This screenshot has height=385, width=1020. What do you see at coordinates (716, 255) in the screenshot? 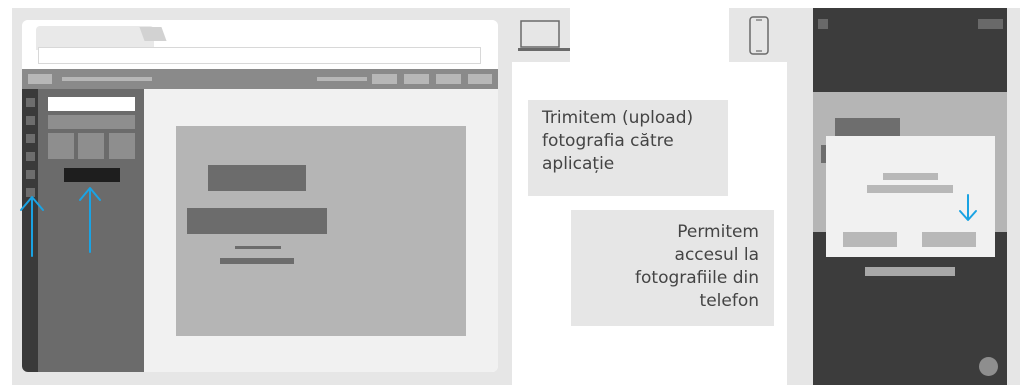
I see `caption-line: accesul la` at bounding box center [716, 255].